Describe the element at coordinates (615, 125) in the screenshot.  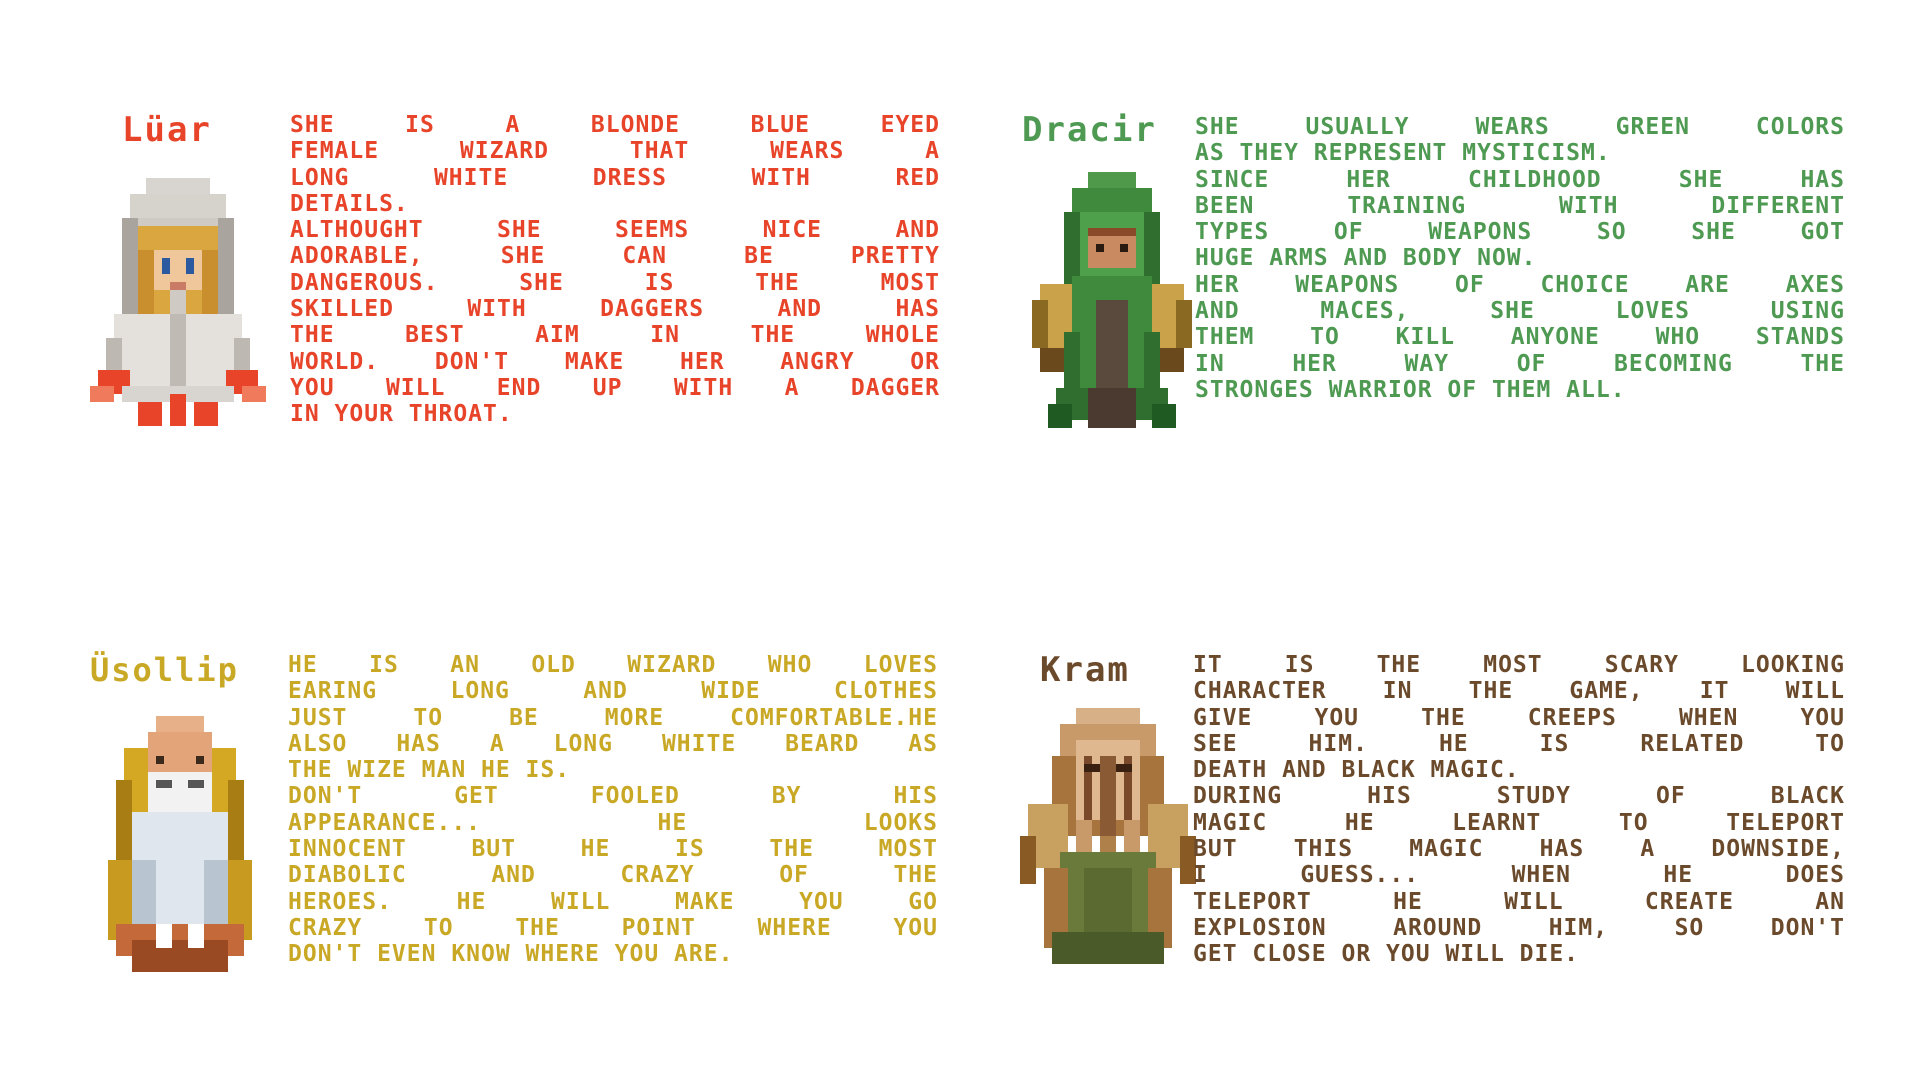
I see `description-line: SHE IS A BLONDE BLUE EYED` at that location.